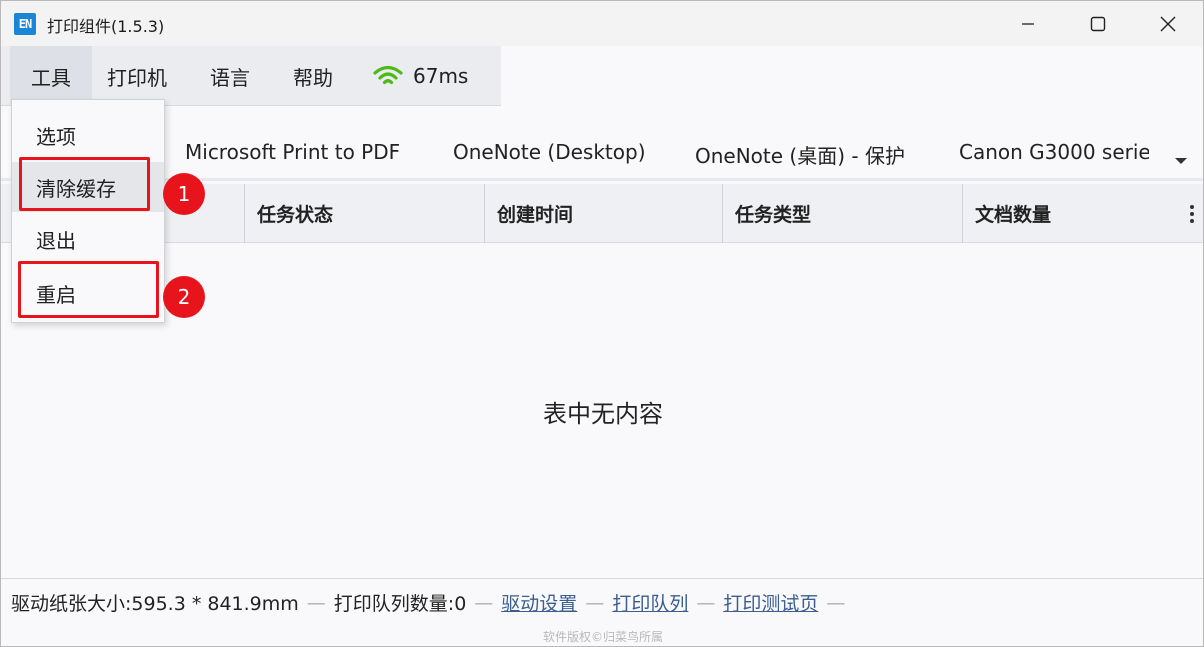 This screenshot has height=647, width=1204. I want to click on paper-size-text: 驱动纸张大小:595.3 * 841.9mm, so click(155, 604).